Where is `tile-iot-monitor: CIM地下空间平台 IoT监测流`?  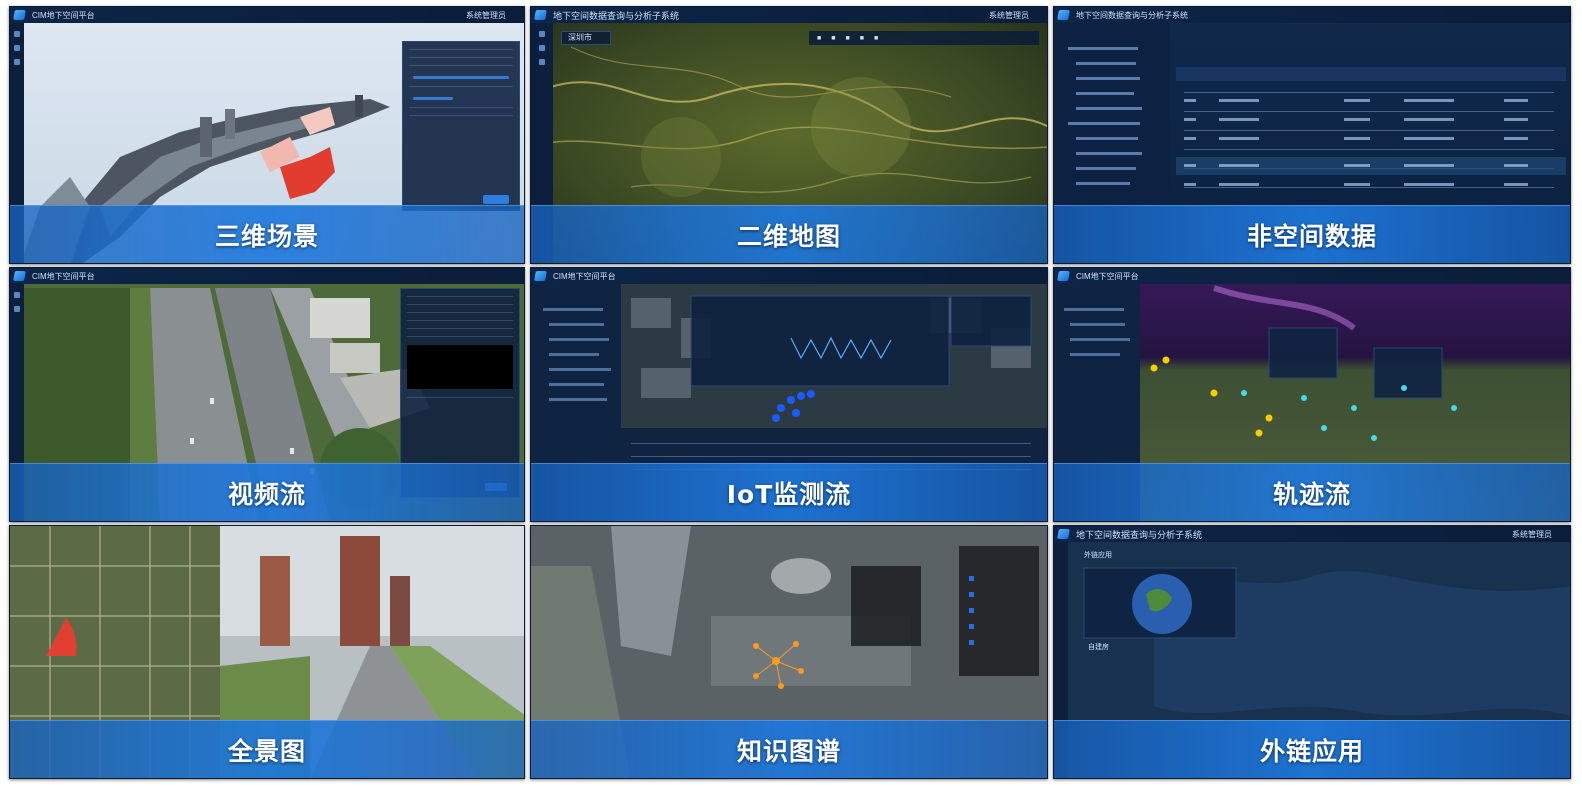
tile-iot-monitor: CIM地下空间平台 IoT监测流 is located at coordinates (789, 394).